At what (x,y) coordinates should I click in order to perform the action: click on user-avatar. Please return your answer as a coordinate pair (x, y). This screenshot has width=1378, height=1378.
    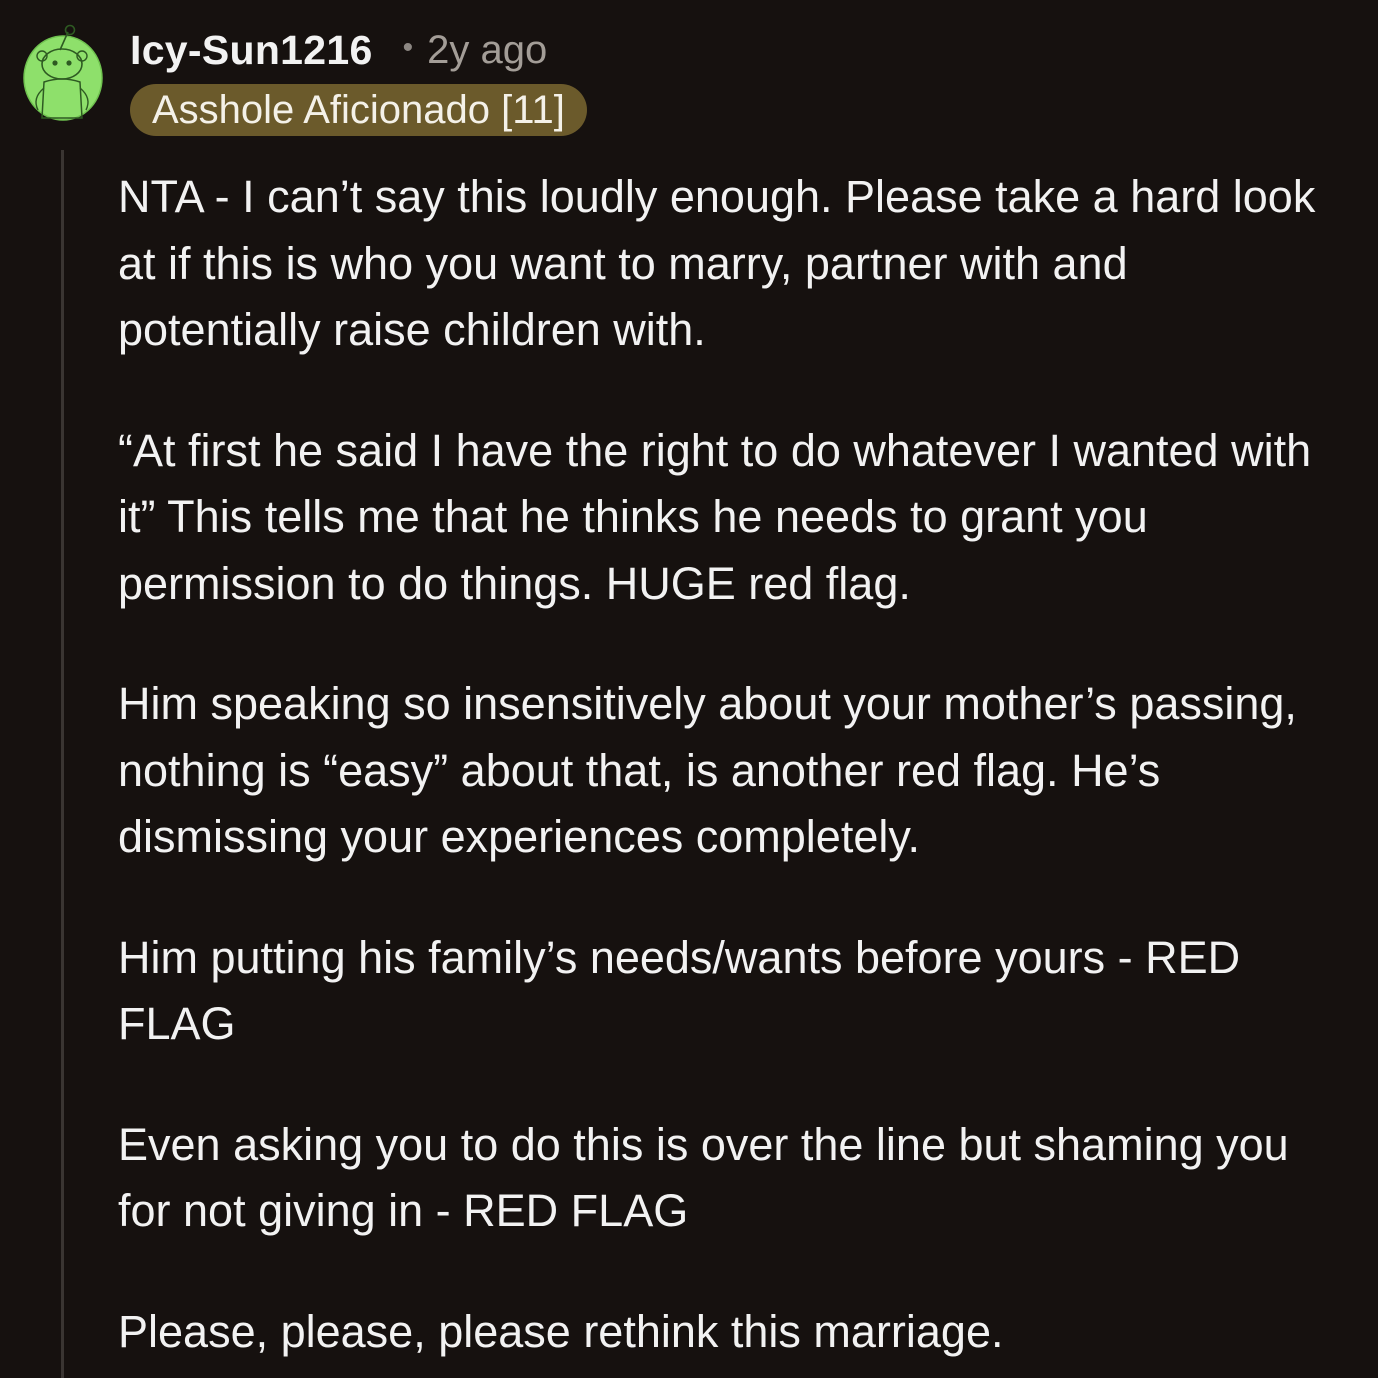
    Looking at the image, I should click on (63, 70).